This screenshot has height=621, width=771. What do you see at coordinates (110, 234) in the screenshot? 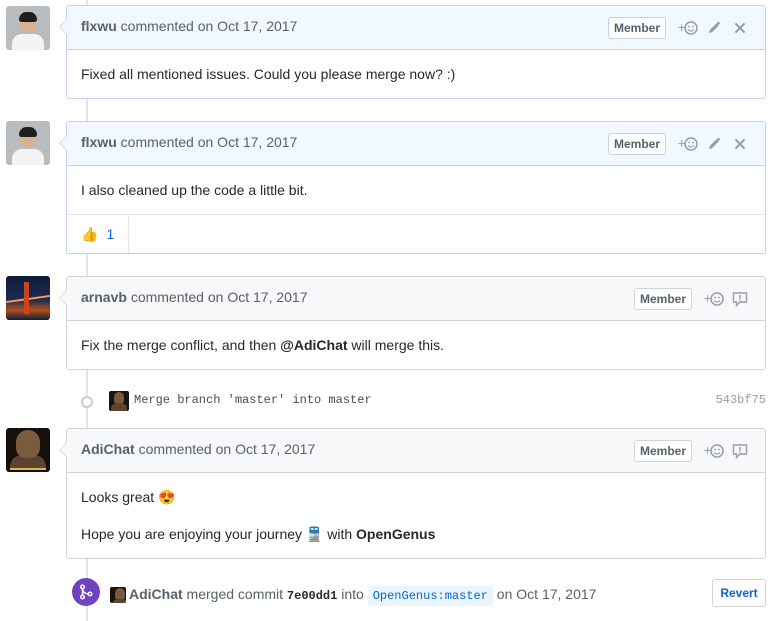
I see `reaction-count: 1` at bounding box center [110, 234].